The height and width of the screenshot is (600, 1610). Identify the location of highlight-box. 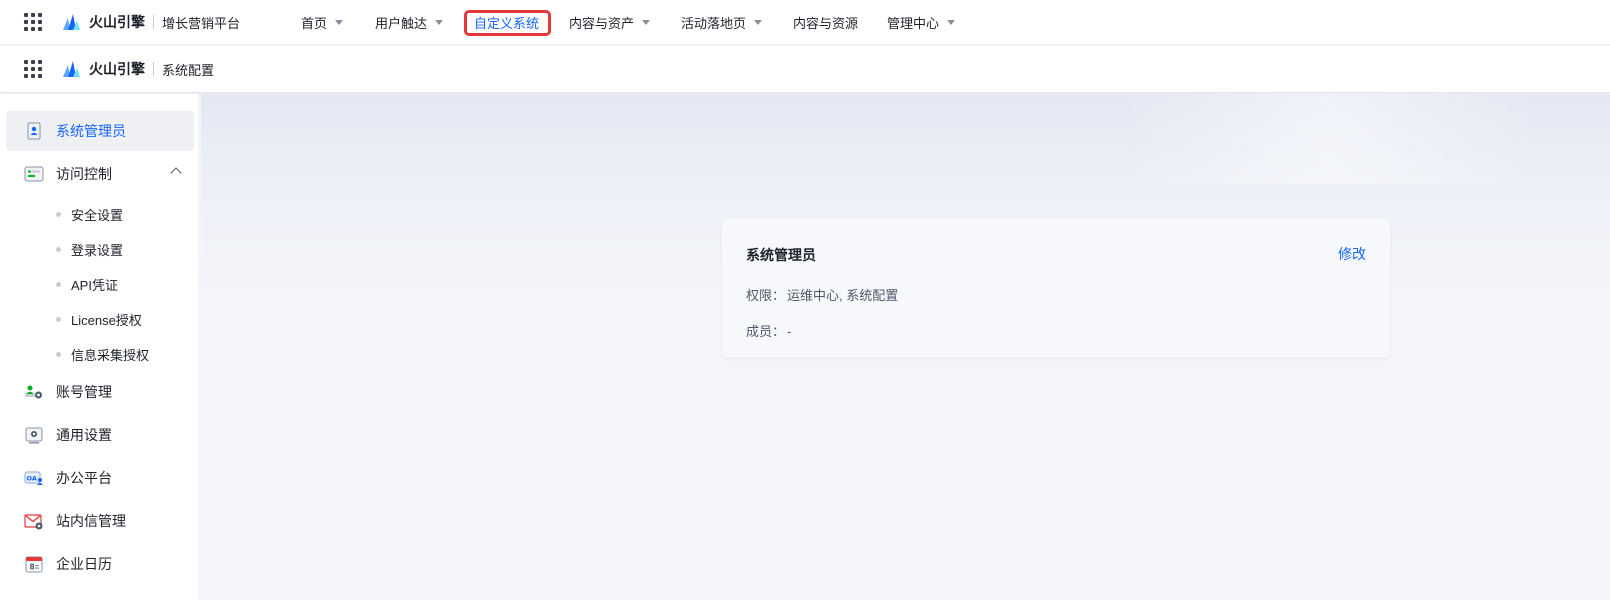
(507, 23).